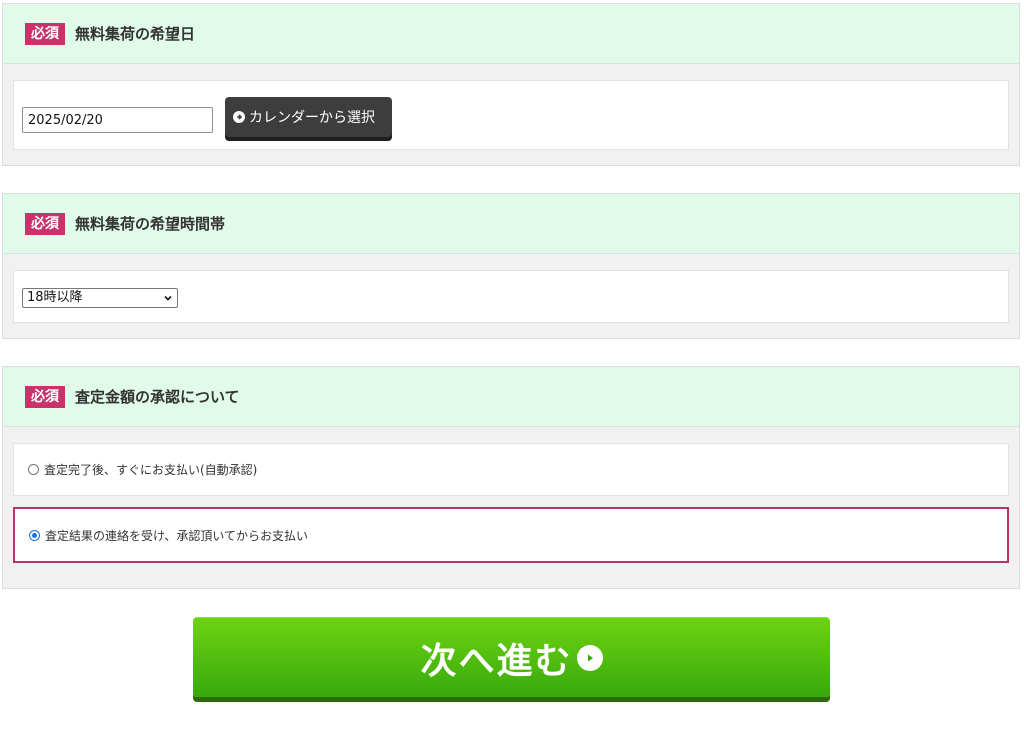 Image resolution: width=1024 pixels, height=745 pixels. Describe the element at coordinates (168, 300) in the screenshot. I see `chevron-down-icon` at that location.